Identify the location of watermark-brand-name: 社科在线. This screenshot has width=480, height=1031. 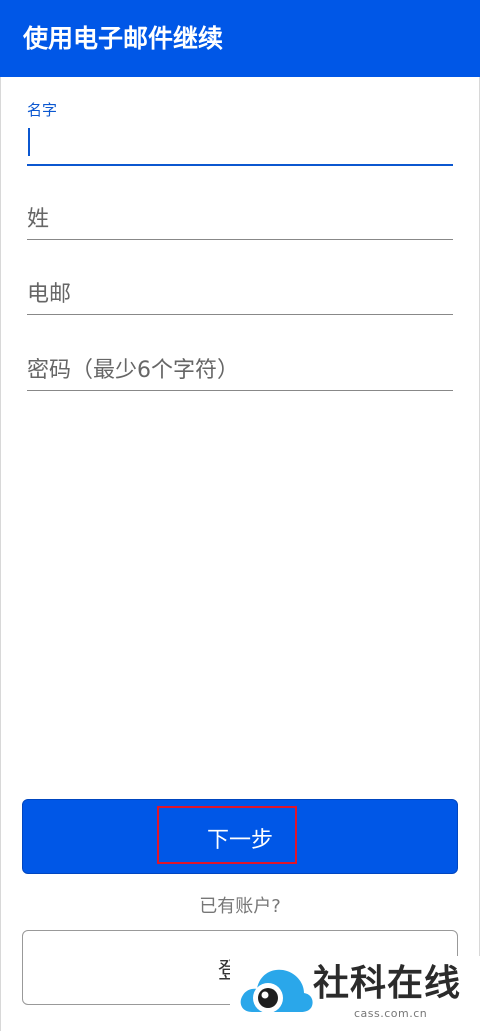
(387, 983).